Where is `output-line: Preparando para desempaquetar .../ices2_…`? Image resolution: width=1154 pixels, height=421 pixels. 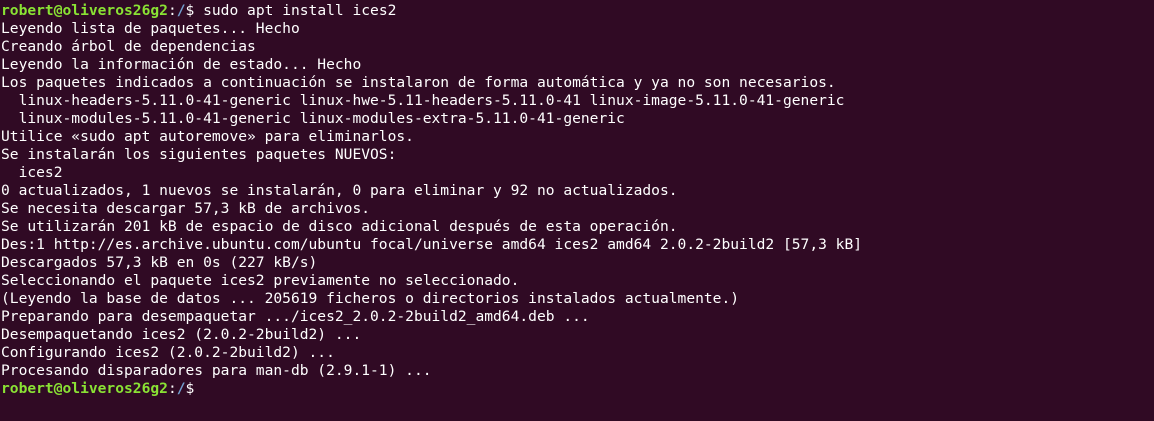 output-line: Preparando para desempaquetar .../ices2_… is located at coordinates (295, 316).